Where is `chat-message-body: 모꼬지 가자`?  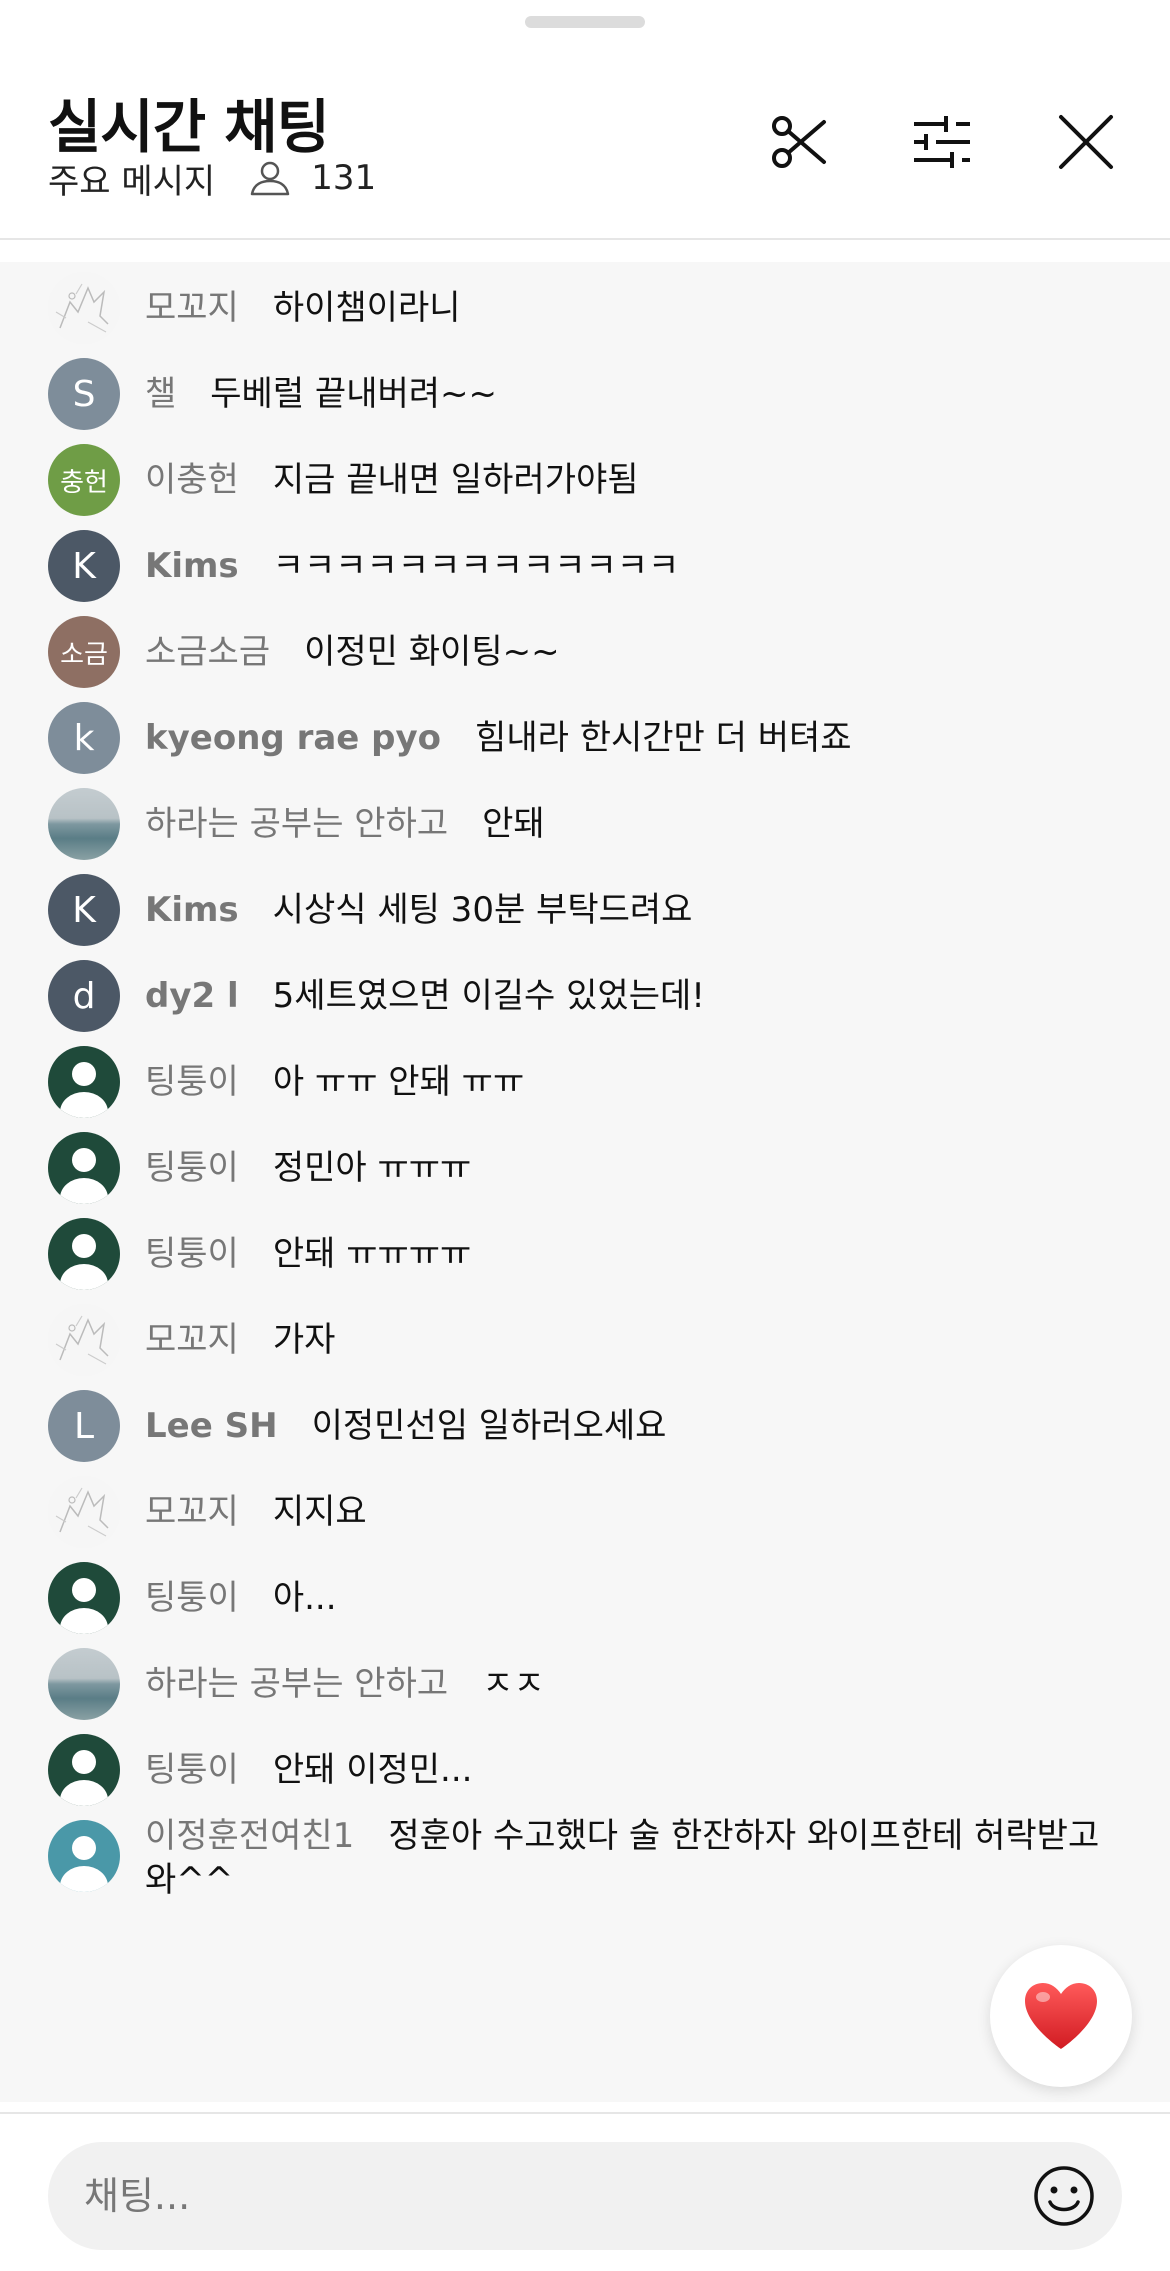
chat-message-body: 모꼬지 가자 is located at coordinates (637, 1340).